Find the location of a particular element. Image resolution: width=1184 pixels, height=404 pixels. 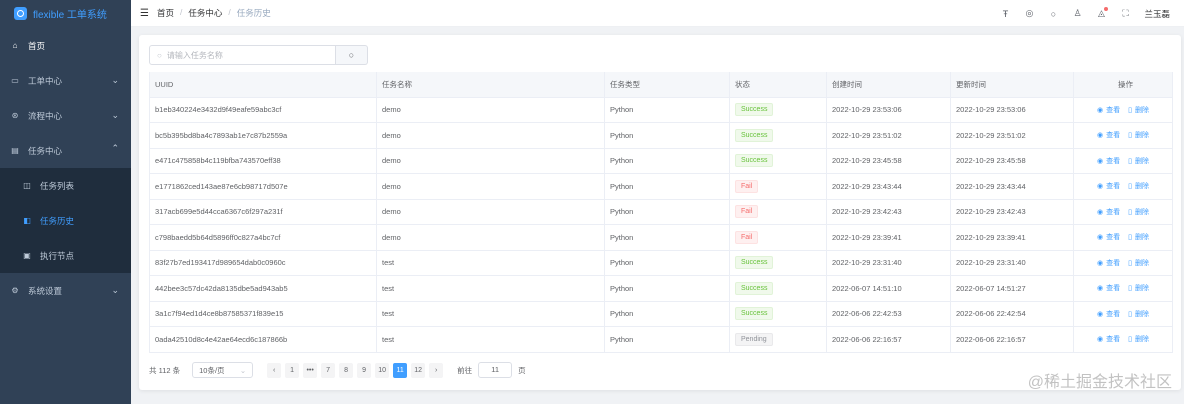

logo: flexible 工单系统 is located at coordinates (65, 13).